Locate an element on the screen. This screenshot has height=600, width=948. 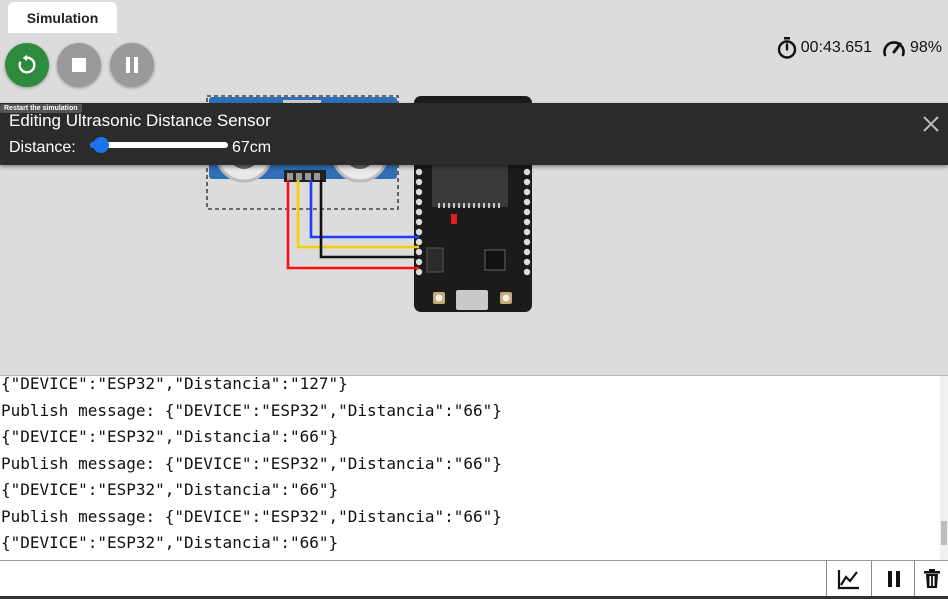
distance-slider-thumb is located at coordinates (101, 145).